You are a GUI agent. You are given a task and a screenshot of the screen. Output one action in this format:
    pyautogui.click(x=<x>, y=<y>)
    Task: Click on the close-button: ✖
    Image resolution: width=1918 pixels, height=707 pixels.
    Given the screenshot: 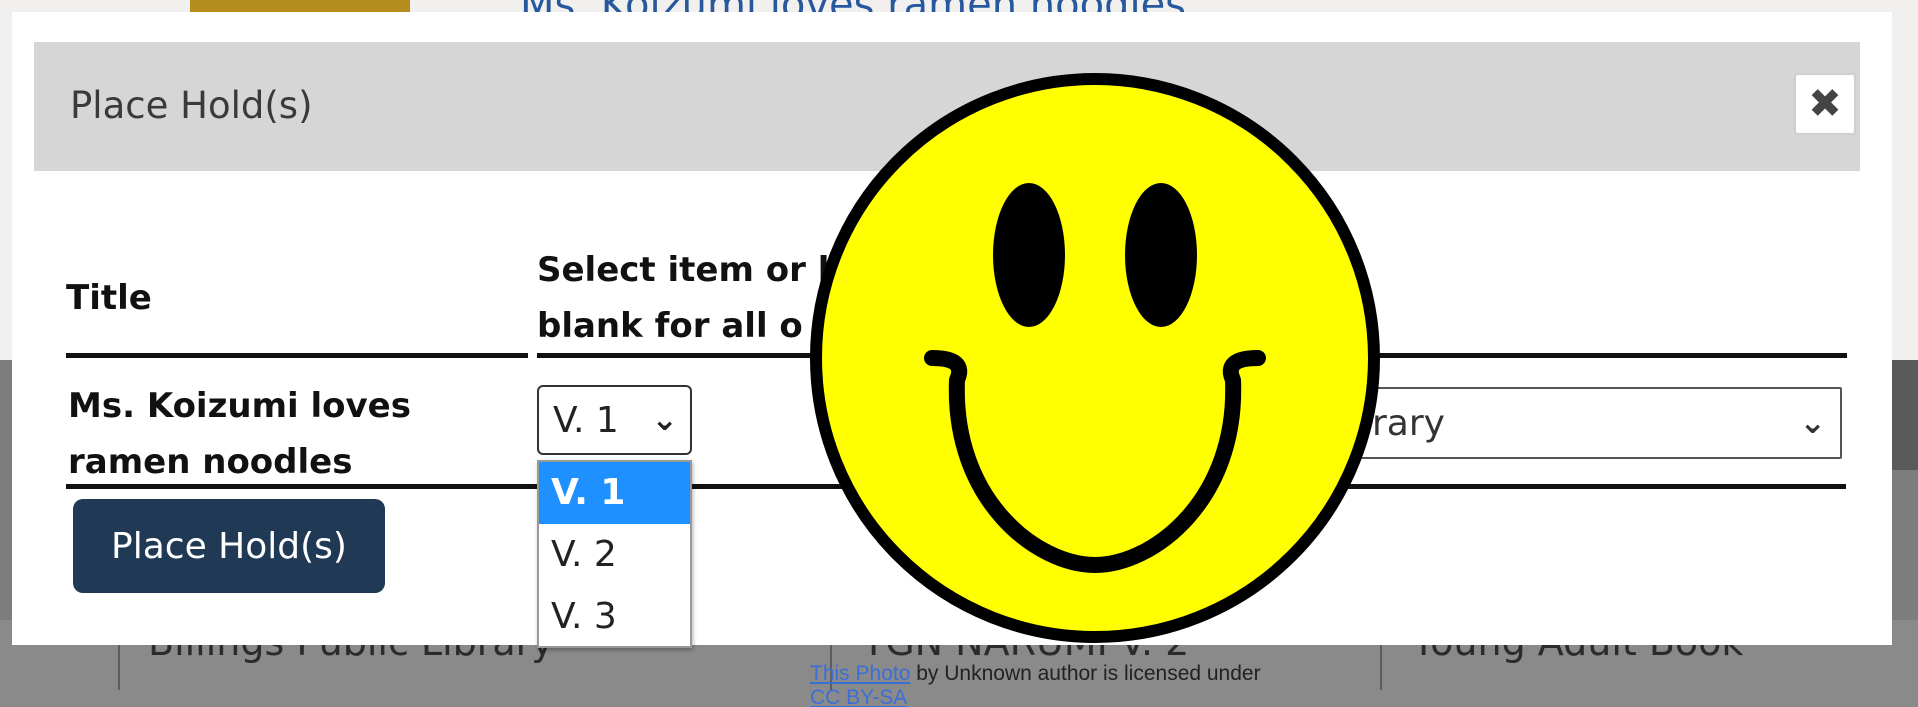 What is the action you would take?
    pyautogui.click(x=1825, y=104)
    